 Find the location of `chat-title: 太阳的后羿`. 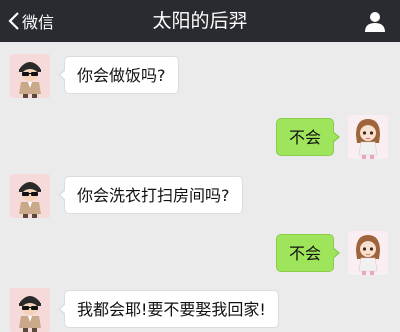

chat-title: 太阳的后羿 is located at coordinates (200, 21).